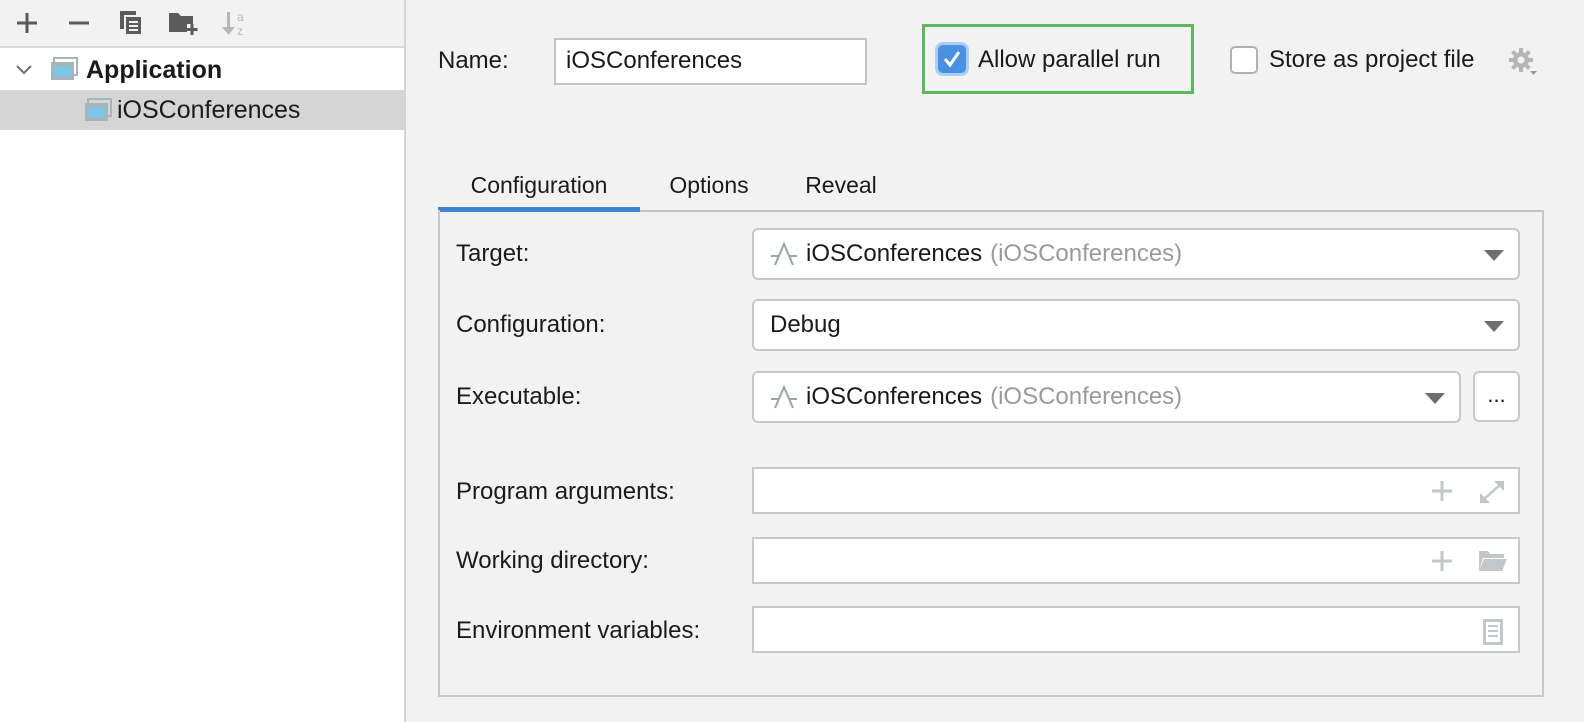 The image size is (1584, 722). What do you see at coordinates (1136, 560) in the screenshot?
I see `working-directory-input` at bounding box center [1136, 560].